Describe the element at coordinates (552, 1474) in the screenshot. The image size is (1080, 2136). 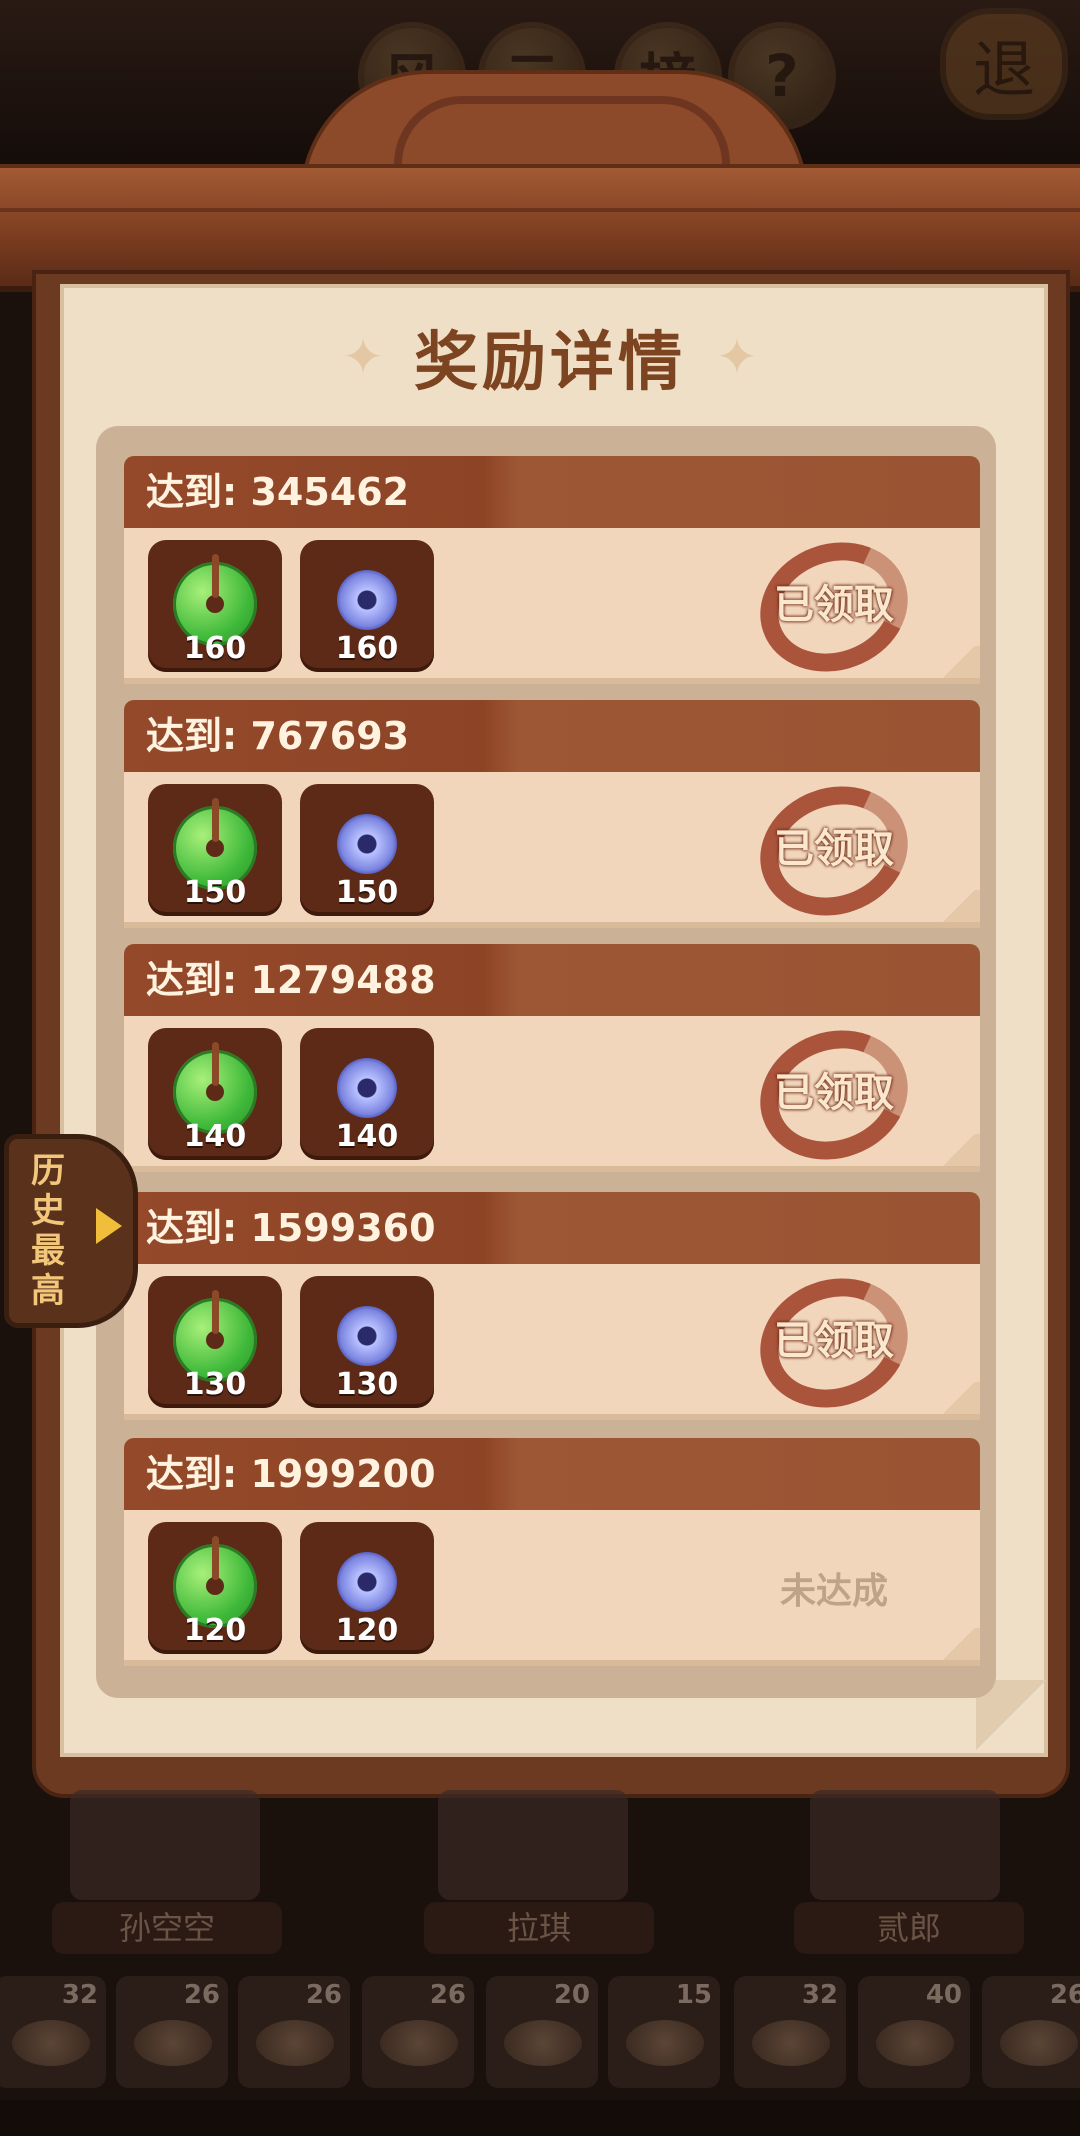
I see `reward-card-header: 达到: 1999200` at that location.